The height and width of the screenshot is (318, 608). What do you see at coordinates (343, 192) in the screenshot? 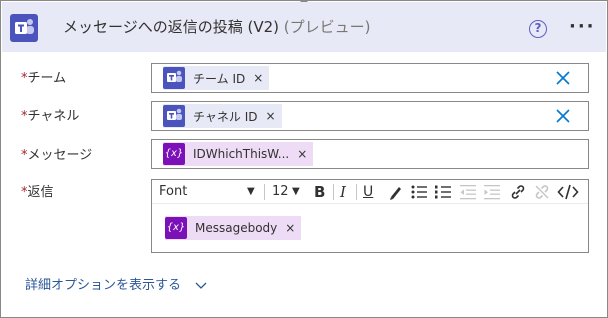
I see `italic-button: I` at bounding box center [343, 192].